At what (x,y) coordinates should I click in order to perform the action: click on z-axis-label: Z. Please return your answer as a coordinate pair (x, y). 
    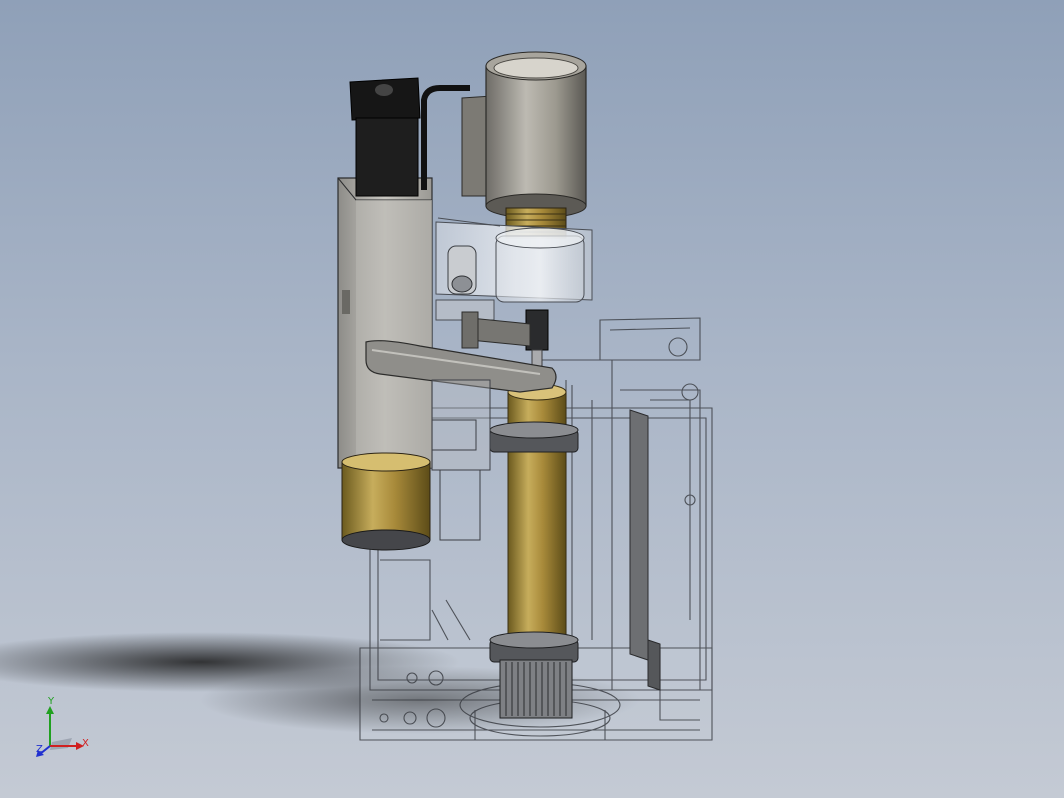
    Looking at the image, I should click on (39, 749).